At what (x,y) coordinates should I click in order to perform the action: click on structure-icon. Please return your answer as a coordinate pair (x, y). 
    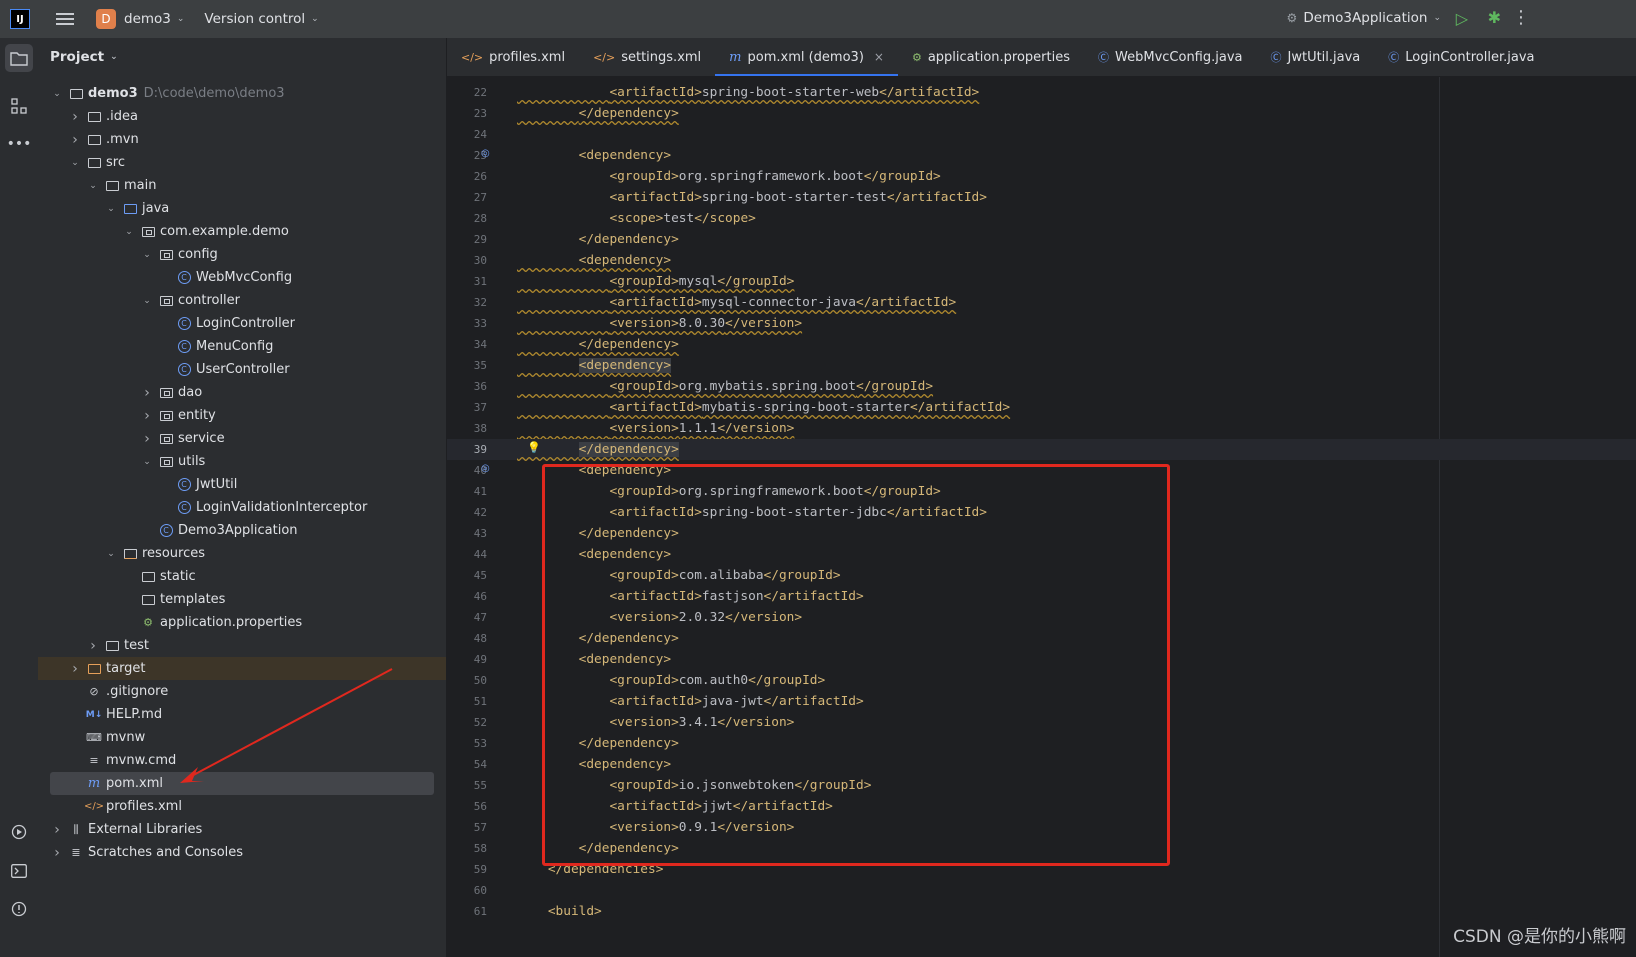
    Looking at the image, I should click on (19, 106).